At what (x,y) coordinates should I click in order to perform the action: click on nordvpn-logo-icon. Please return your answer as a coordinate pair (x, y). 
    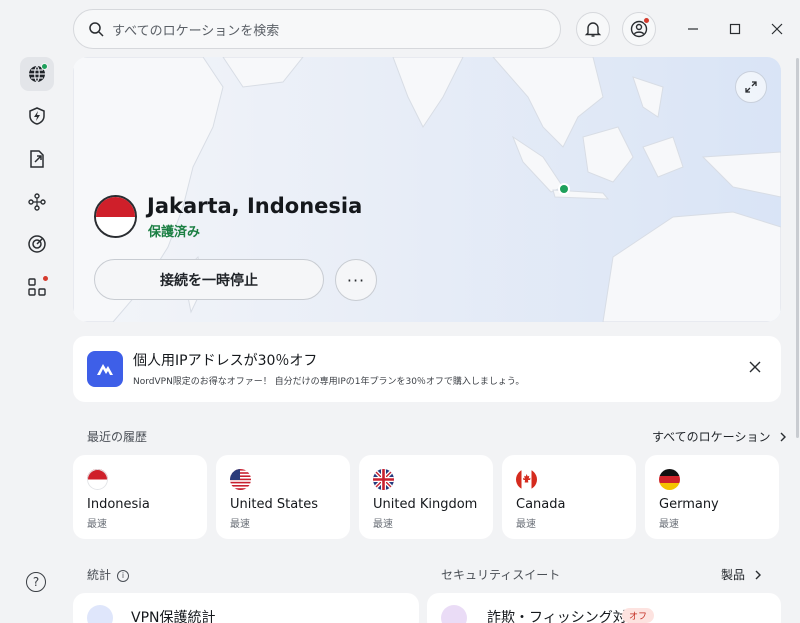
    Looking at the image, I should click on (105, 369).